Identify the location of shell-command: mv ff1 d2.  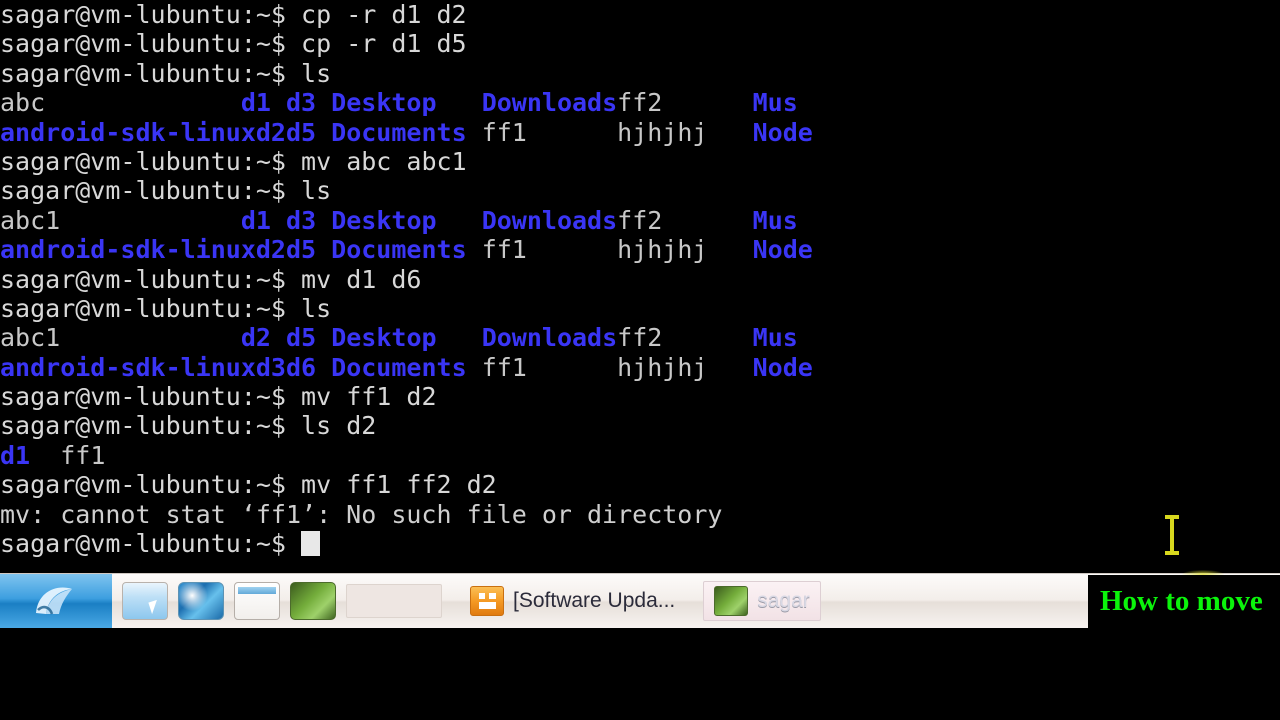
(361, 397).